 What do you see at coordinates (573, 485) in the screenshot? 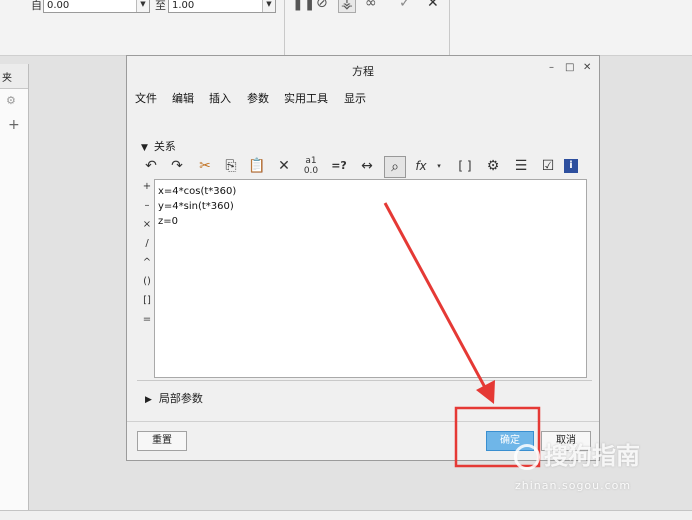
I see `watermark-url: zhinan.sogou.com` at bounding box center [573, 485].